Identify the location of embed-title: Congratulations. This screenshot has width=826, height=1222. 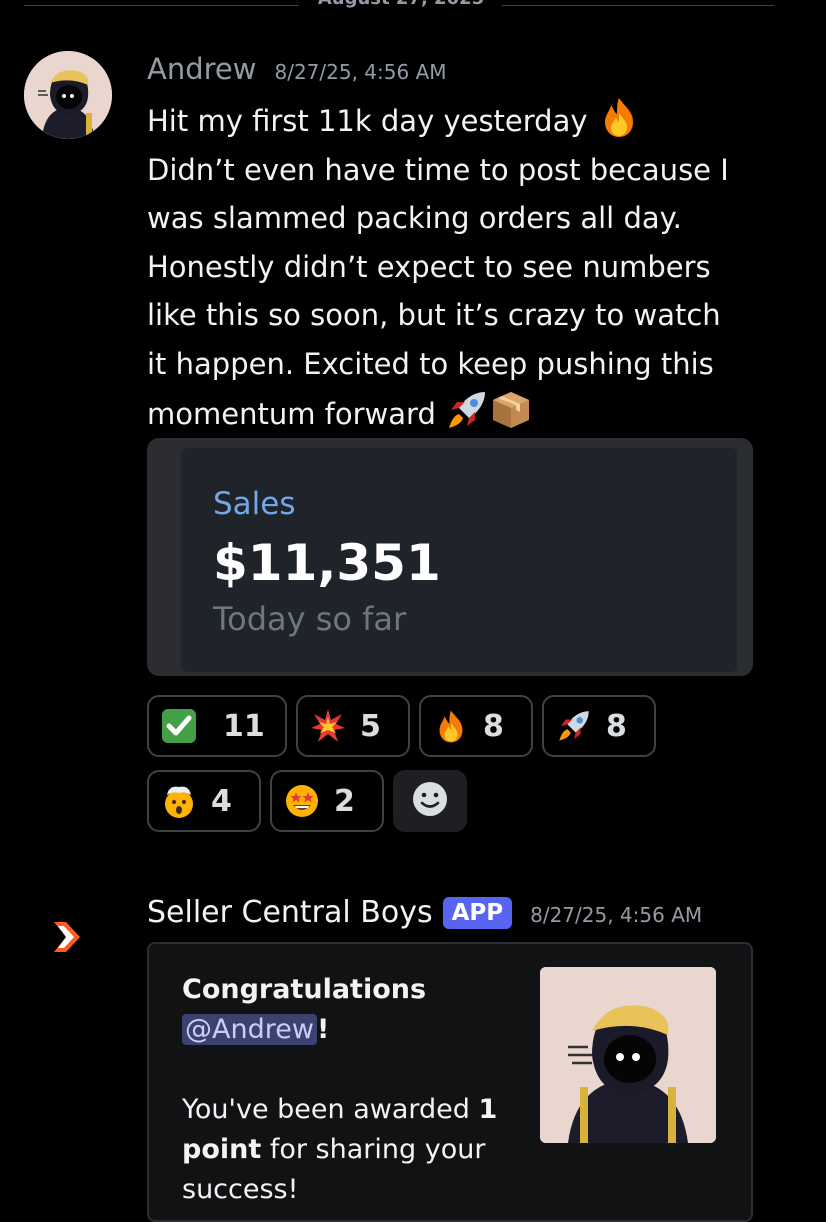
(304, 989).